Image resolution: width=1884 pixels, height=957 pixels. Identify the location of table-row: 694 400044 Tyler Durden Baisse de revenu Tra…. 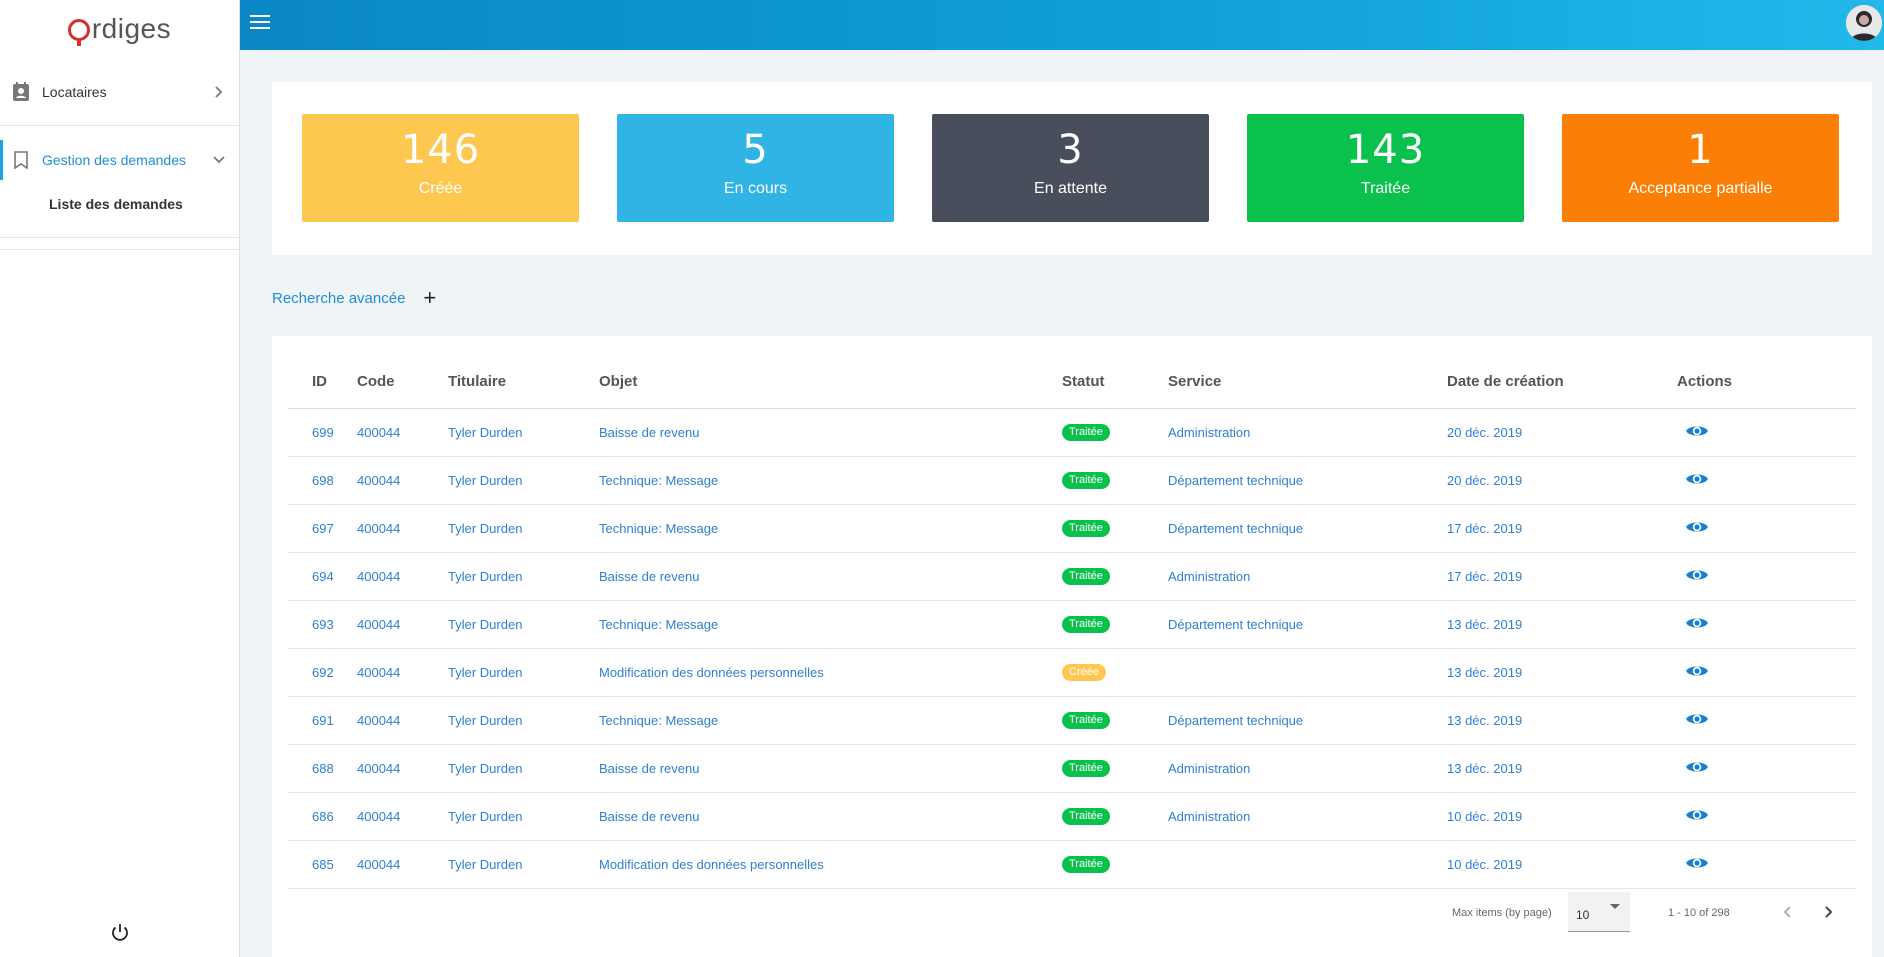
(1072, 576).